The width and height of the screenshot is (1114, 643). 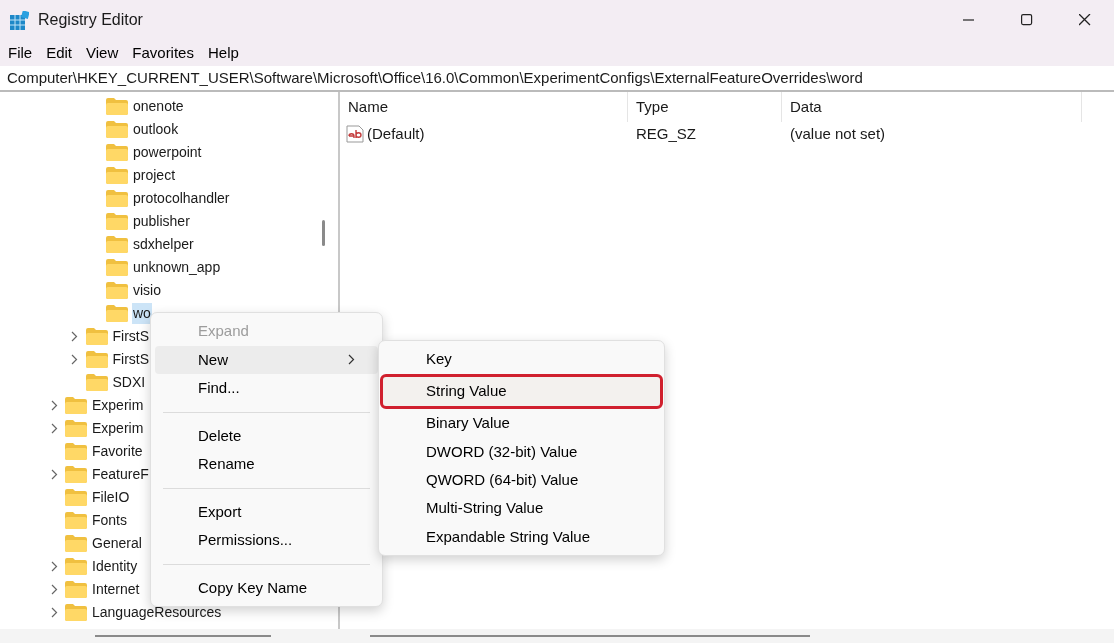 I want to click on address-bar: Computer\HKEY_CURRENT_USER\Software\Microsoft\Office\16.0\Common\ExperimentConfigs\ExternalFeatureOverrides\word, so click(x=435, y=78).